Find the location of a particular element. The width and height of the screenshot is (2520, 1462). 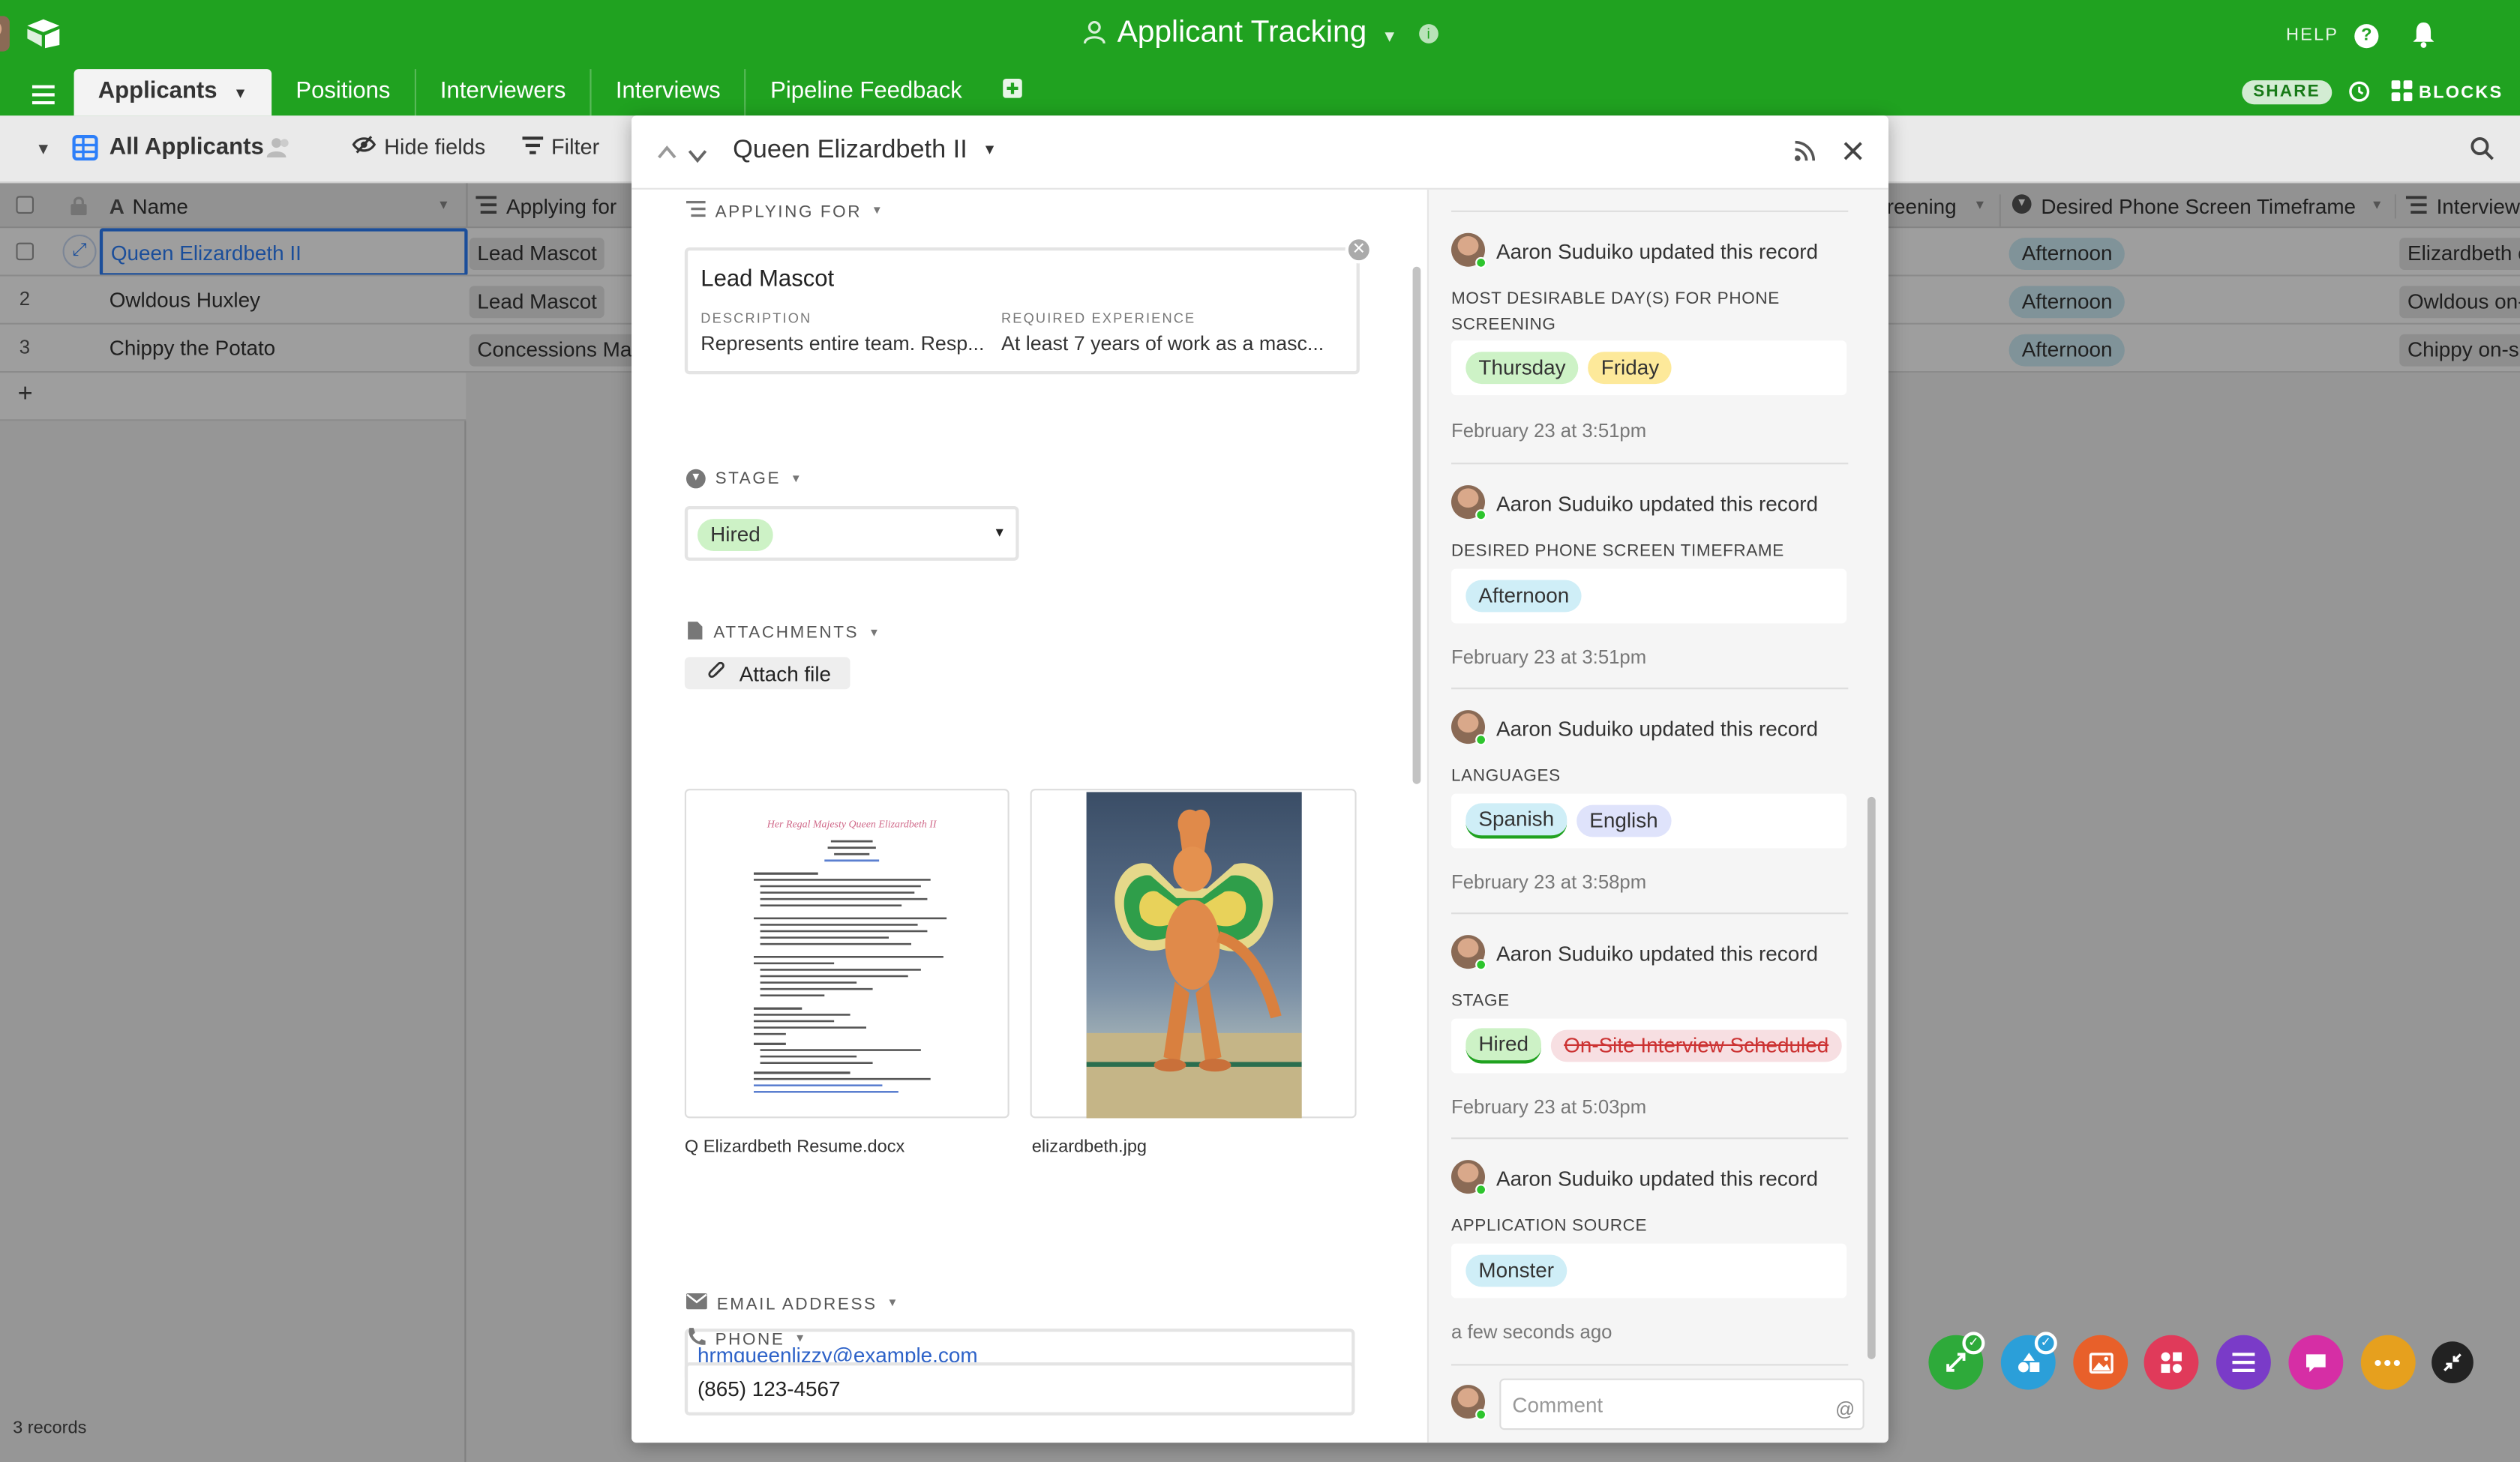

history-icon is located at coordinates (2359, 95).